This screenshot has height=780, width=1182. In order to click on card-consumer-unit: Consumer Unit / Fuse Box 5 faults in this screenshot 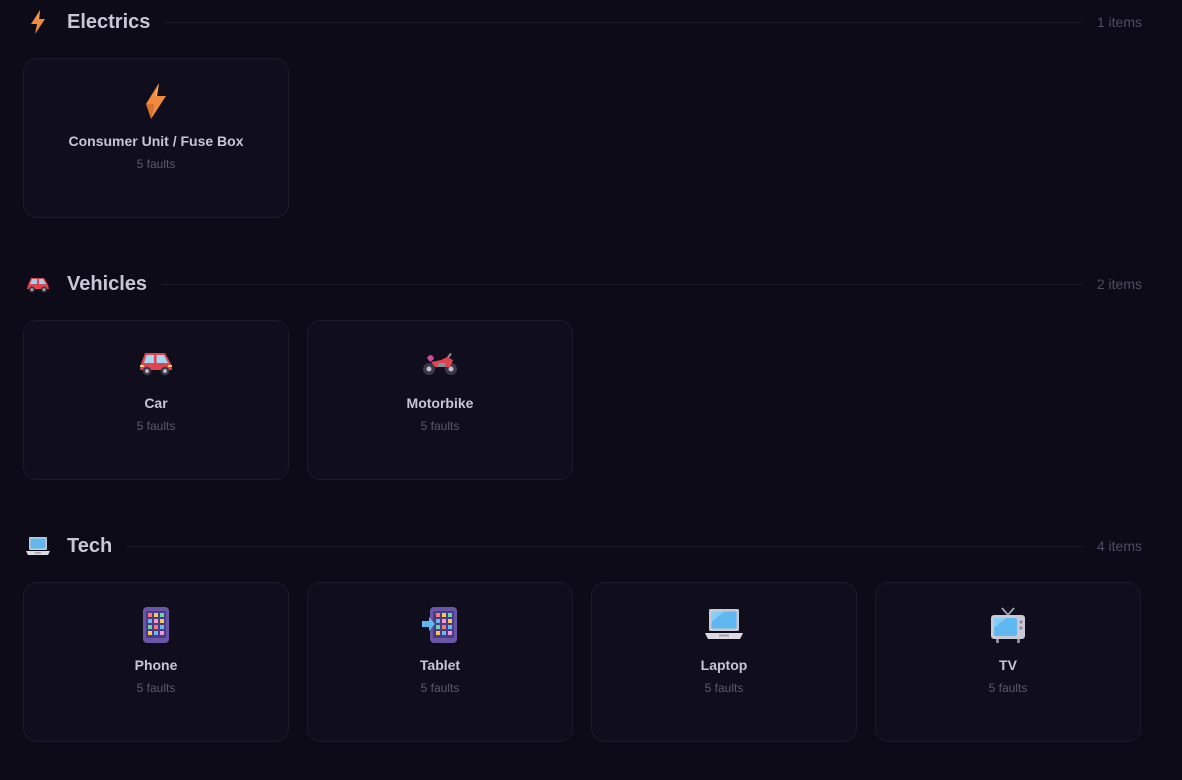, I will do `click(156, 138)`.